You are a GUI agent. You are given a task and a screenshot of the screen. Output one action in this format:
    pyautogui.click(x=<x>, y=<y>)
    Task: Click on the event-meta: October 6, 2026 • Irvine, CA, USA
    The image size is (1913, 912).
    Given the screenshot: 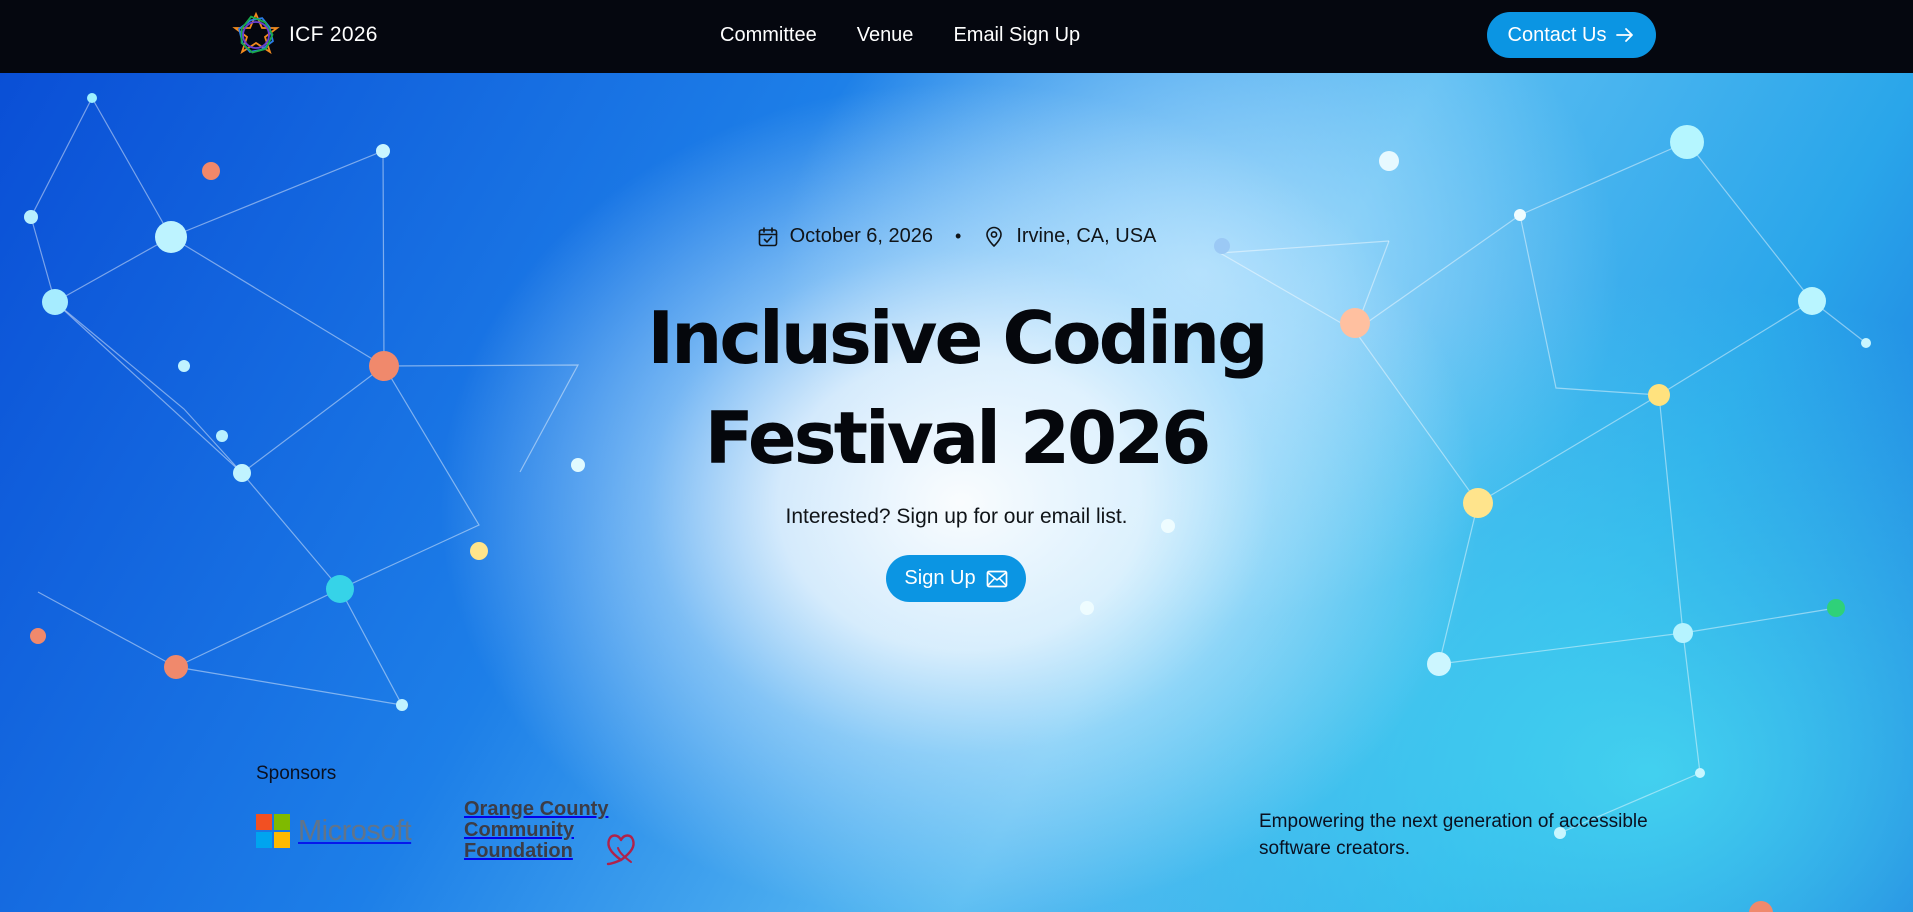 What is the action you would take?
    pyautogui.click(x=956, y=236)
    